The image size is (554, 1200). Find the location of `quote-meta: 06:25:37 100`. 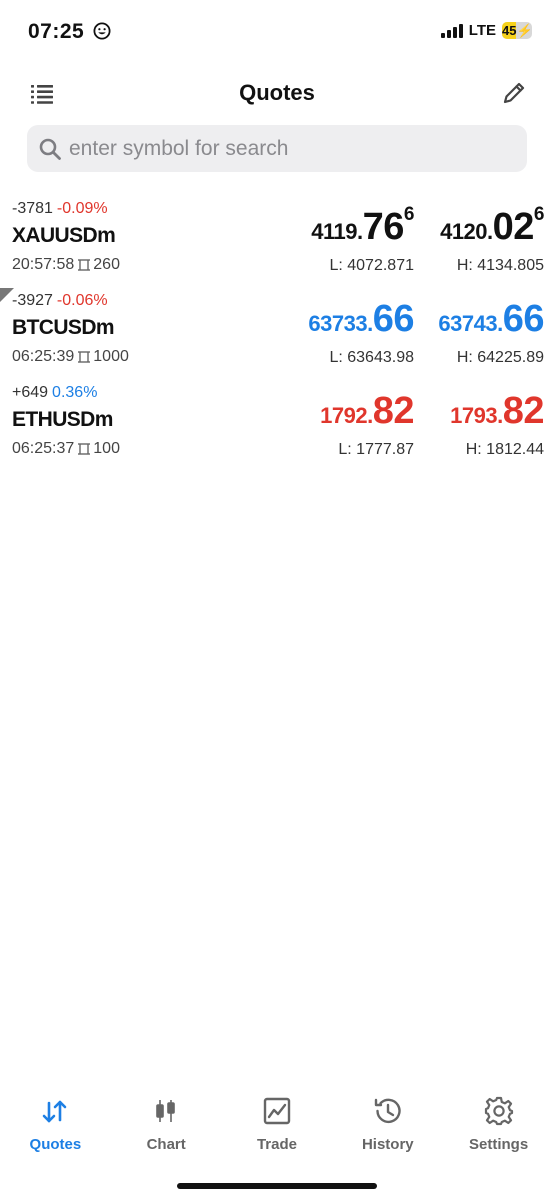

quote-meta: 06:25:37 100 is located at coordinates (66, 449).